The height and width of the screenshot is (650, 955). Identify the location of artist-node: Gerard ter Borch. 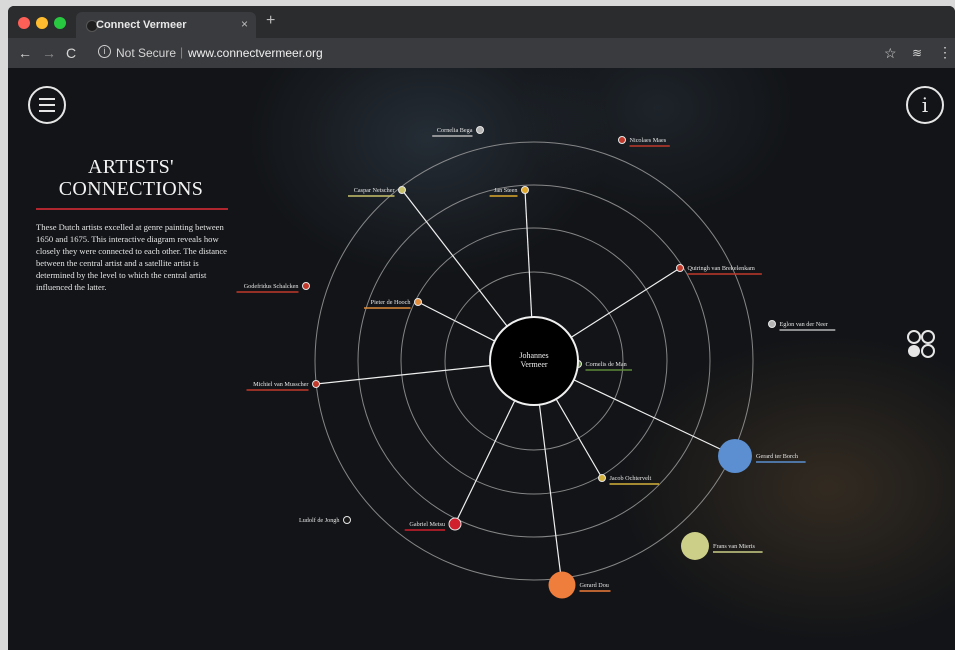
(762, 456).